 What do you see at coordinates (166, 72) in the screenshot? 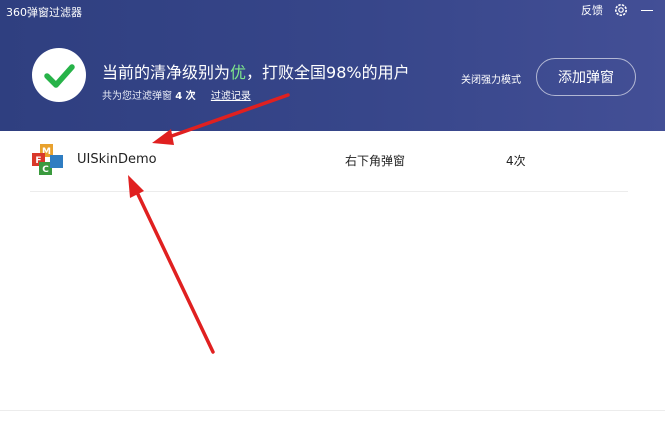
I see `headline-prefix: 当前的清净级别为` at bounding box center [166, 72].